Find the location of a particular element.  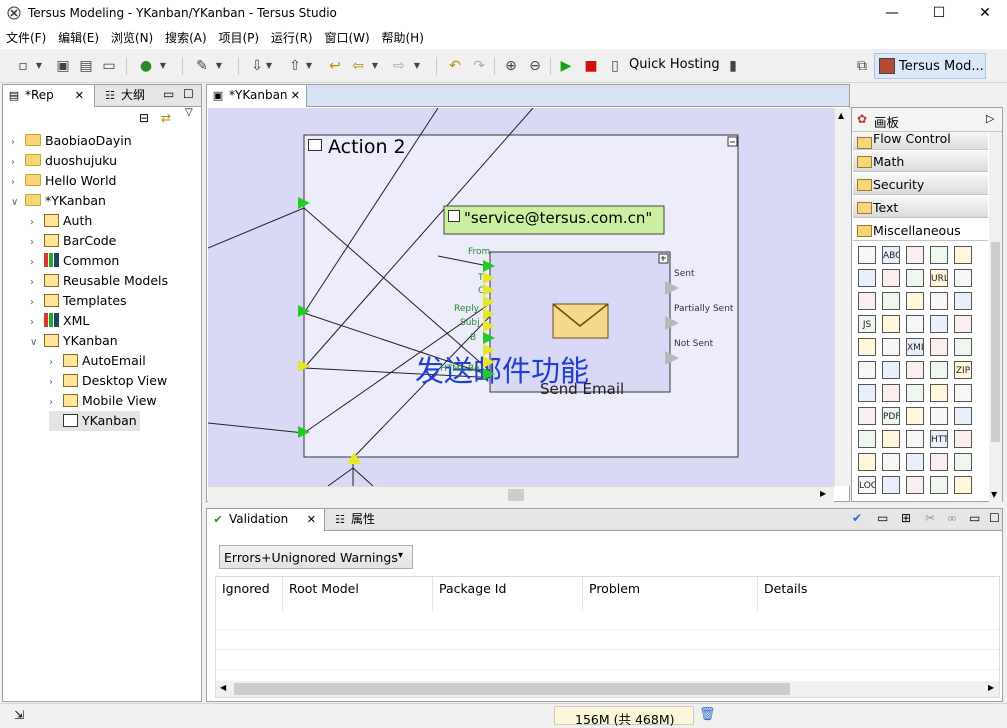

horizontal-scrollbar: ▶ is located at coordinates (521, 494).